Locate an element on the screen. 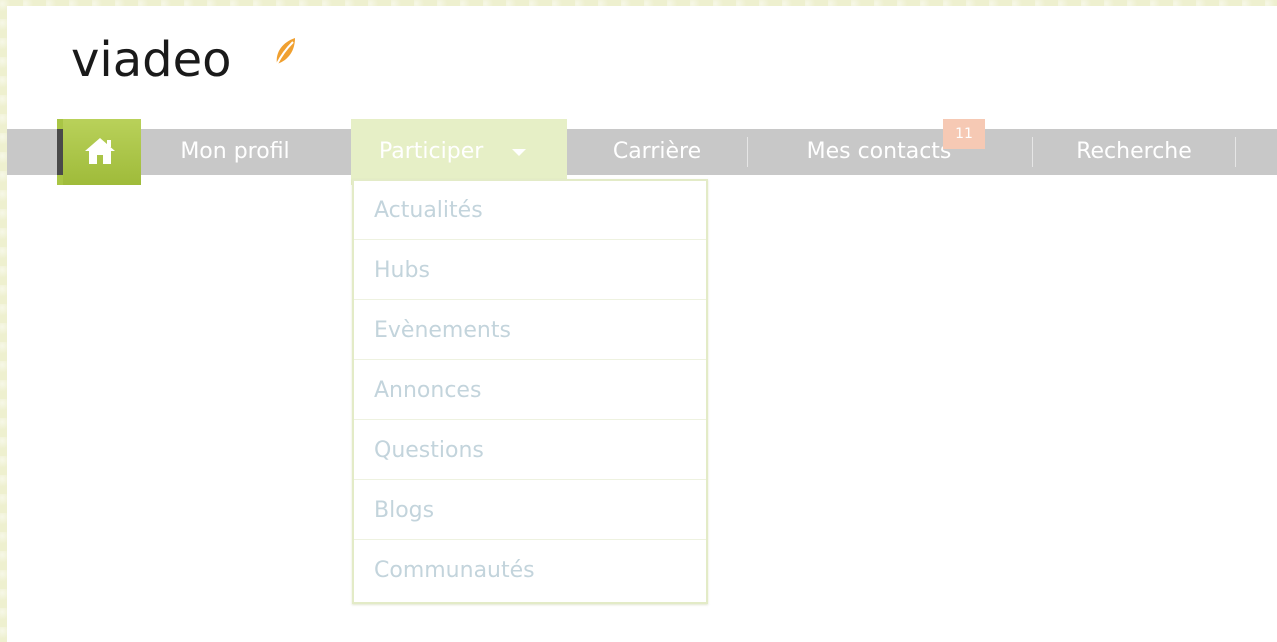 The height and width of the screenshot is (642, 1277). nav-carriere: Carrière is located at coordinates (657, 152).